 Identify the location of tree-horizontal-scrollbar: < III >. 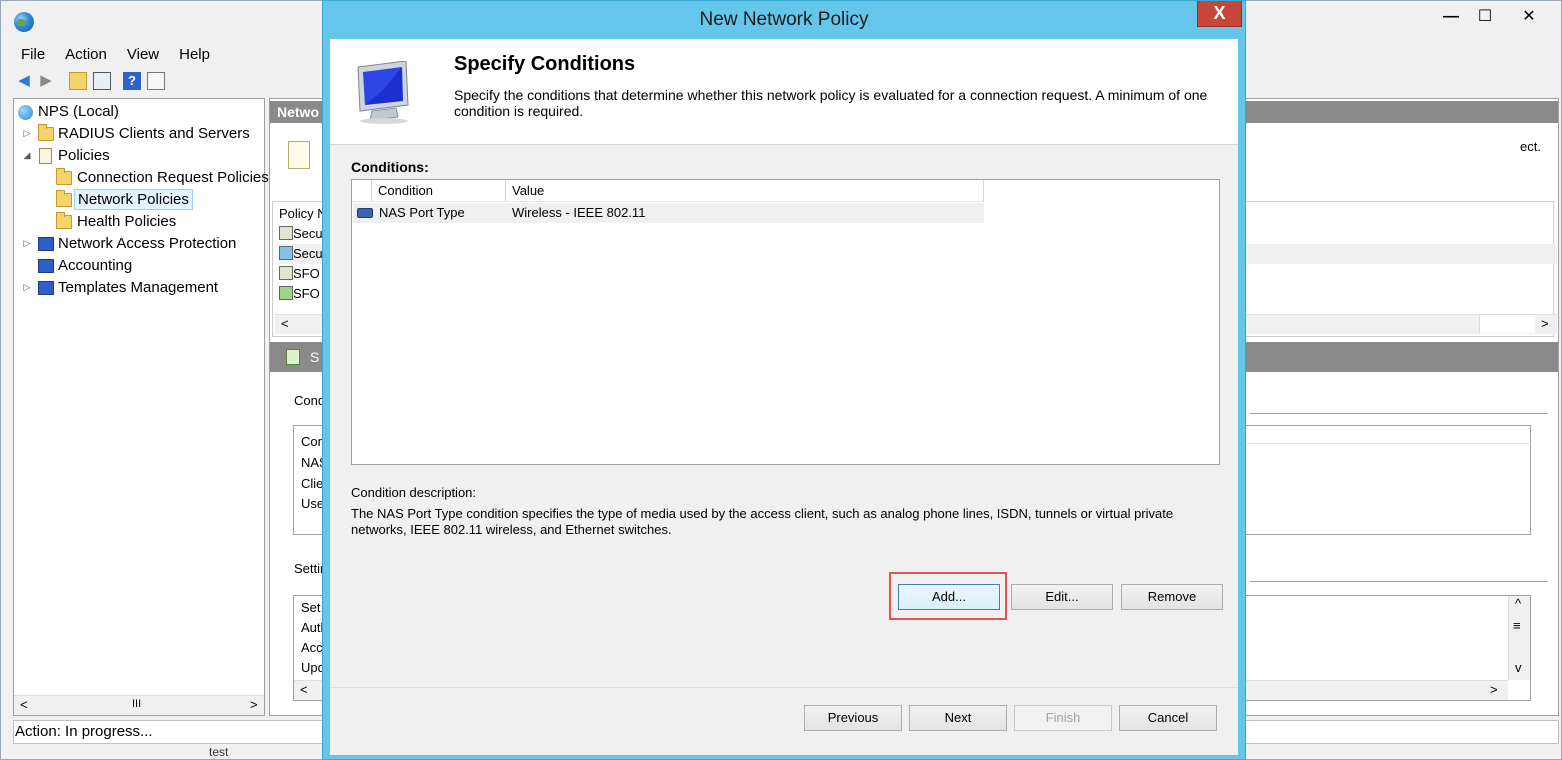
(139, 705).